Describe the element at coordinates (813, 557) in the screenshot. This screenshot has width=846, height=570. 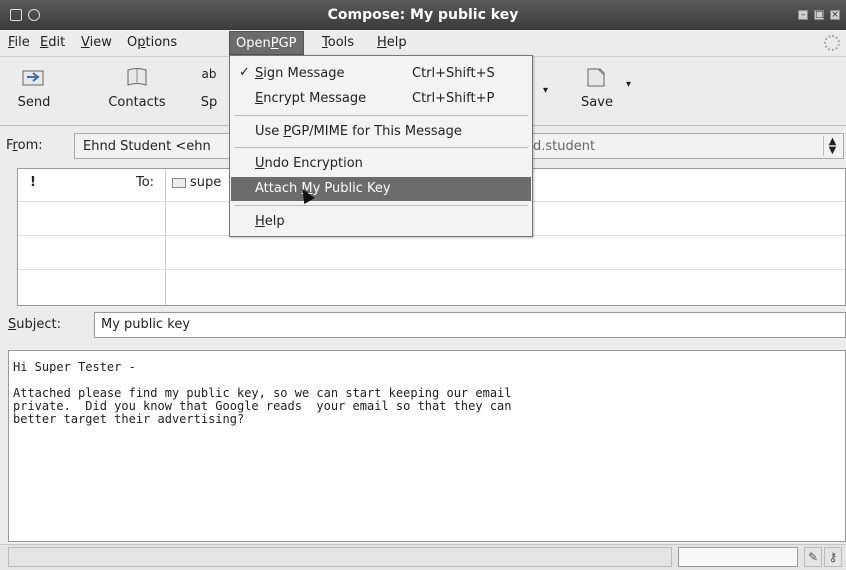
I see `signed-status-icon: ✎` at that location.